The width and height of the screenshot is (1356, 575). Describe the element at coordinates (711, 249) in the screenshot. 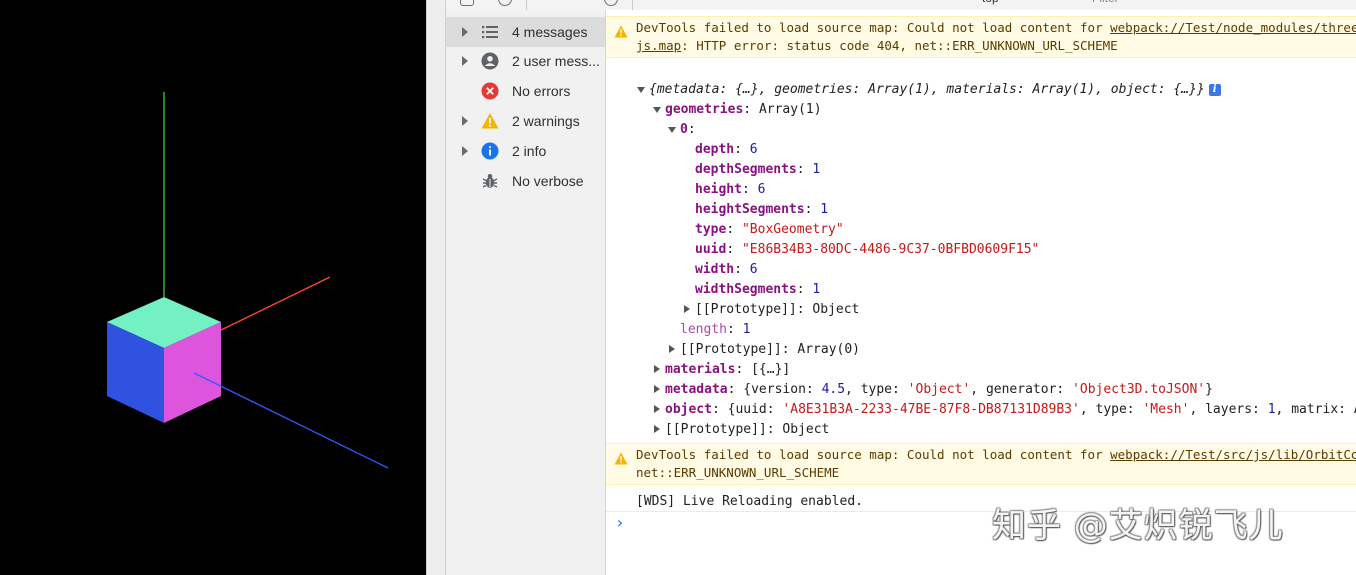

I see `property-key: uuid` at that location.